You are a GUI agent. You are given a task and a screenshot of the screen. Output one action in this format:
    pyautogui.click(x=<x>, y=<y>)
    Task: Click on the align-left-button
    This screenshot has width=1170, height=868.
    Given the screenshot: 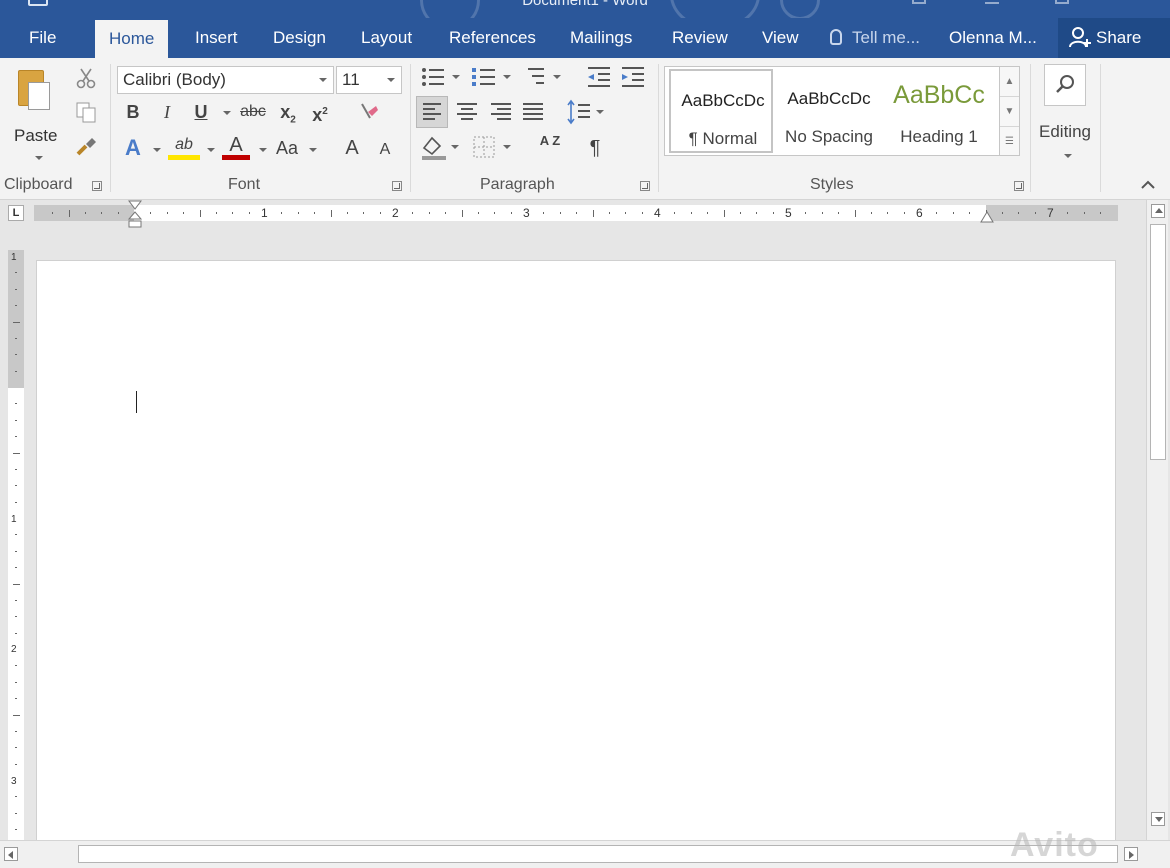 What is the action you would take?
    pyautogui.click(x=432, y=112)
    